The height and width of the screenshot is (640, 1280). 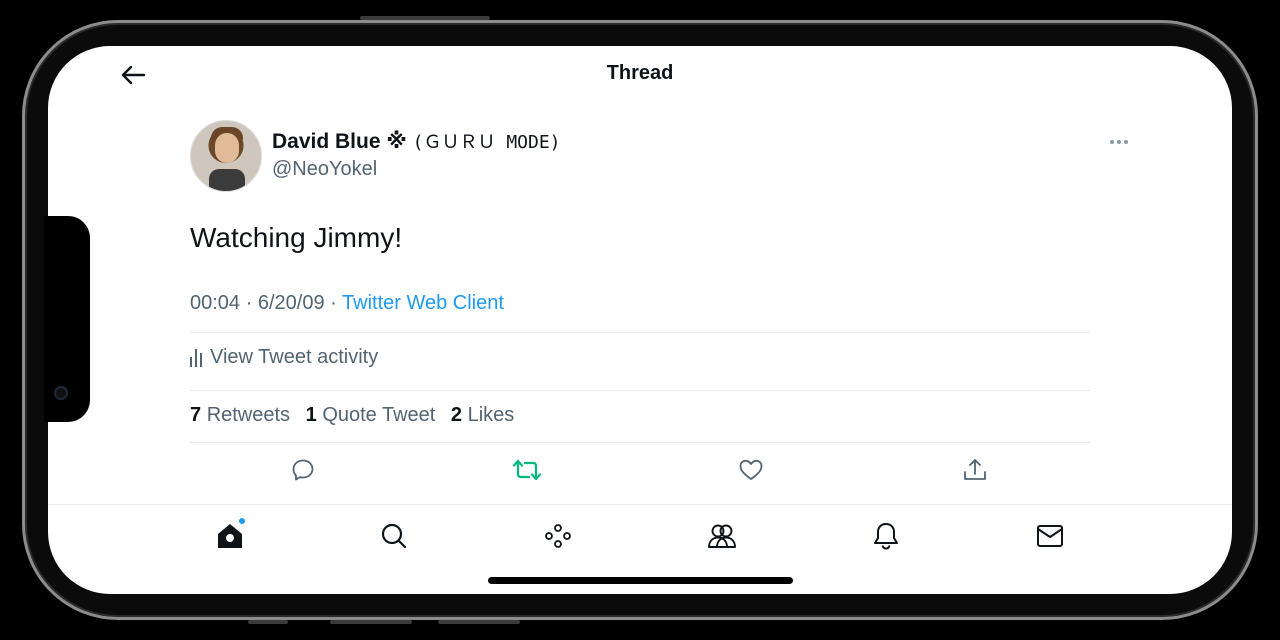 I want to click on quotes-count: 1, so click(x=311, y=415).